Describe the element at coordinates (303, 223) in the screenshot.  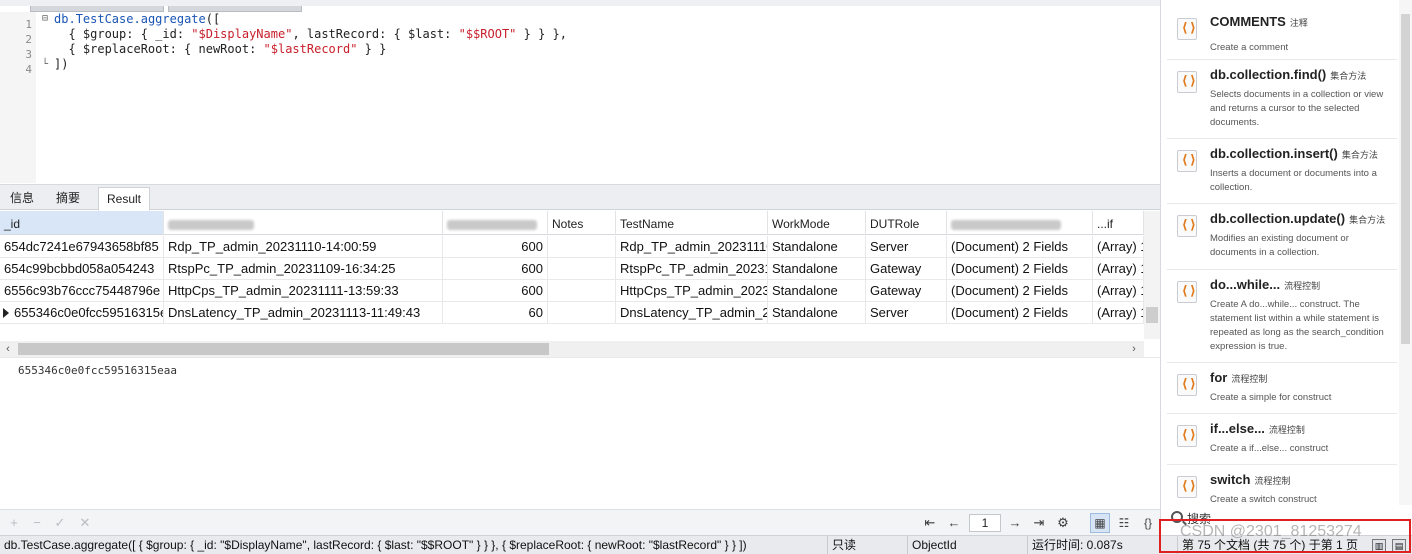
I see `column-header-displayname` at that location.